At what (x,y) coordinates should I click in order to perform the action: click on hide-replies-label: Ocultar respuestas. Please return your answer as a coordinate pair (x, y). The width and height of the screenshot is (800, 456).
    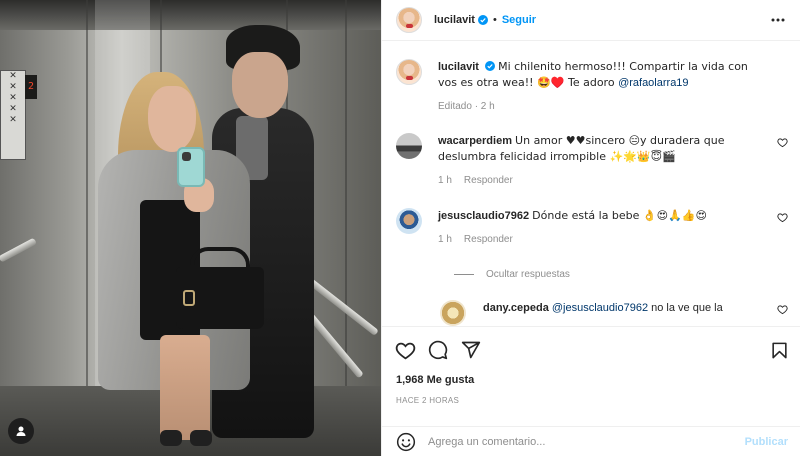
    Looking at the image, I should click on (528, 274).